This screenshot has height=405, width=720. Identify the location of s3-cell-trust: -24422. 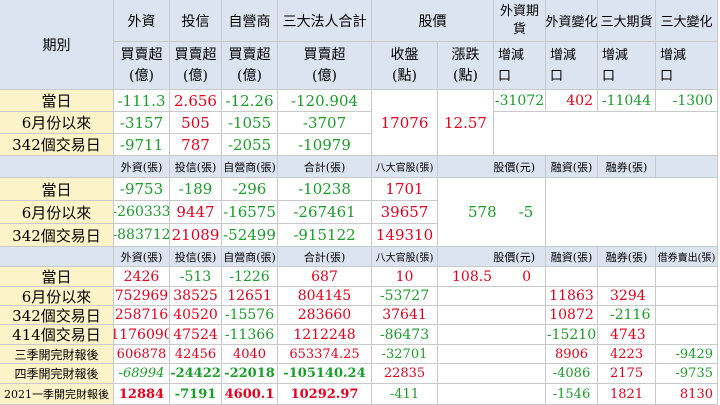
(196, 374).